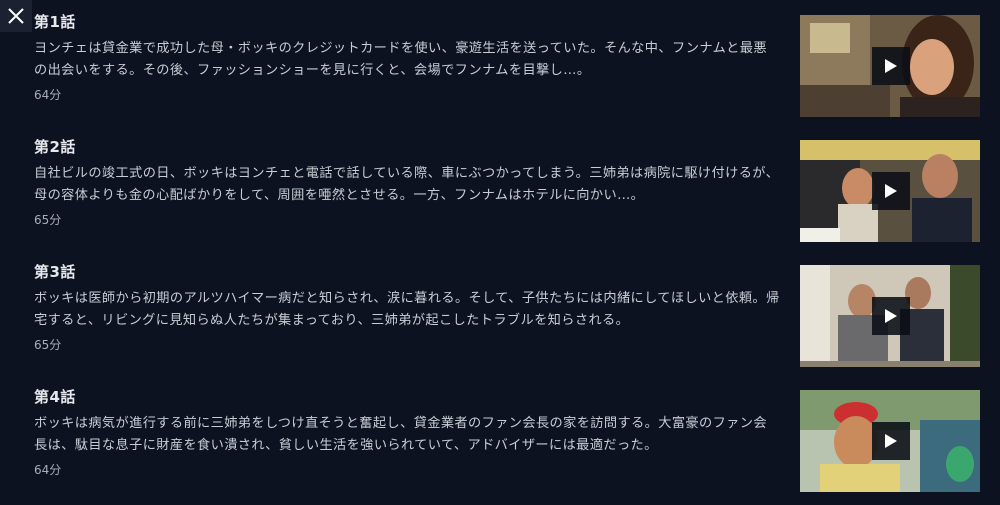  What do you see at coordinates (55, 272) in the screenshot?
I see `episode-title: 第3話` at bounding box center [55, 272].